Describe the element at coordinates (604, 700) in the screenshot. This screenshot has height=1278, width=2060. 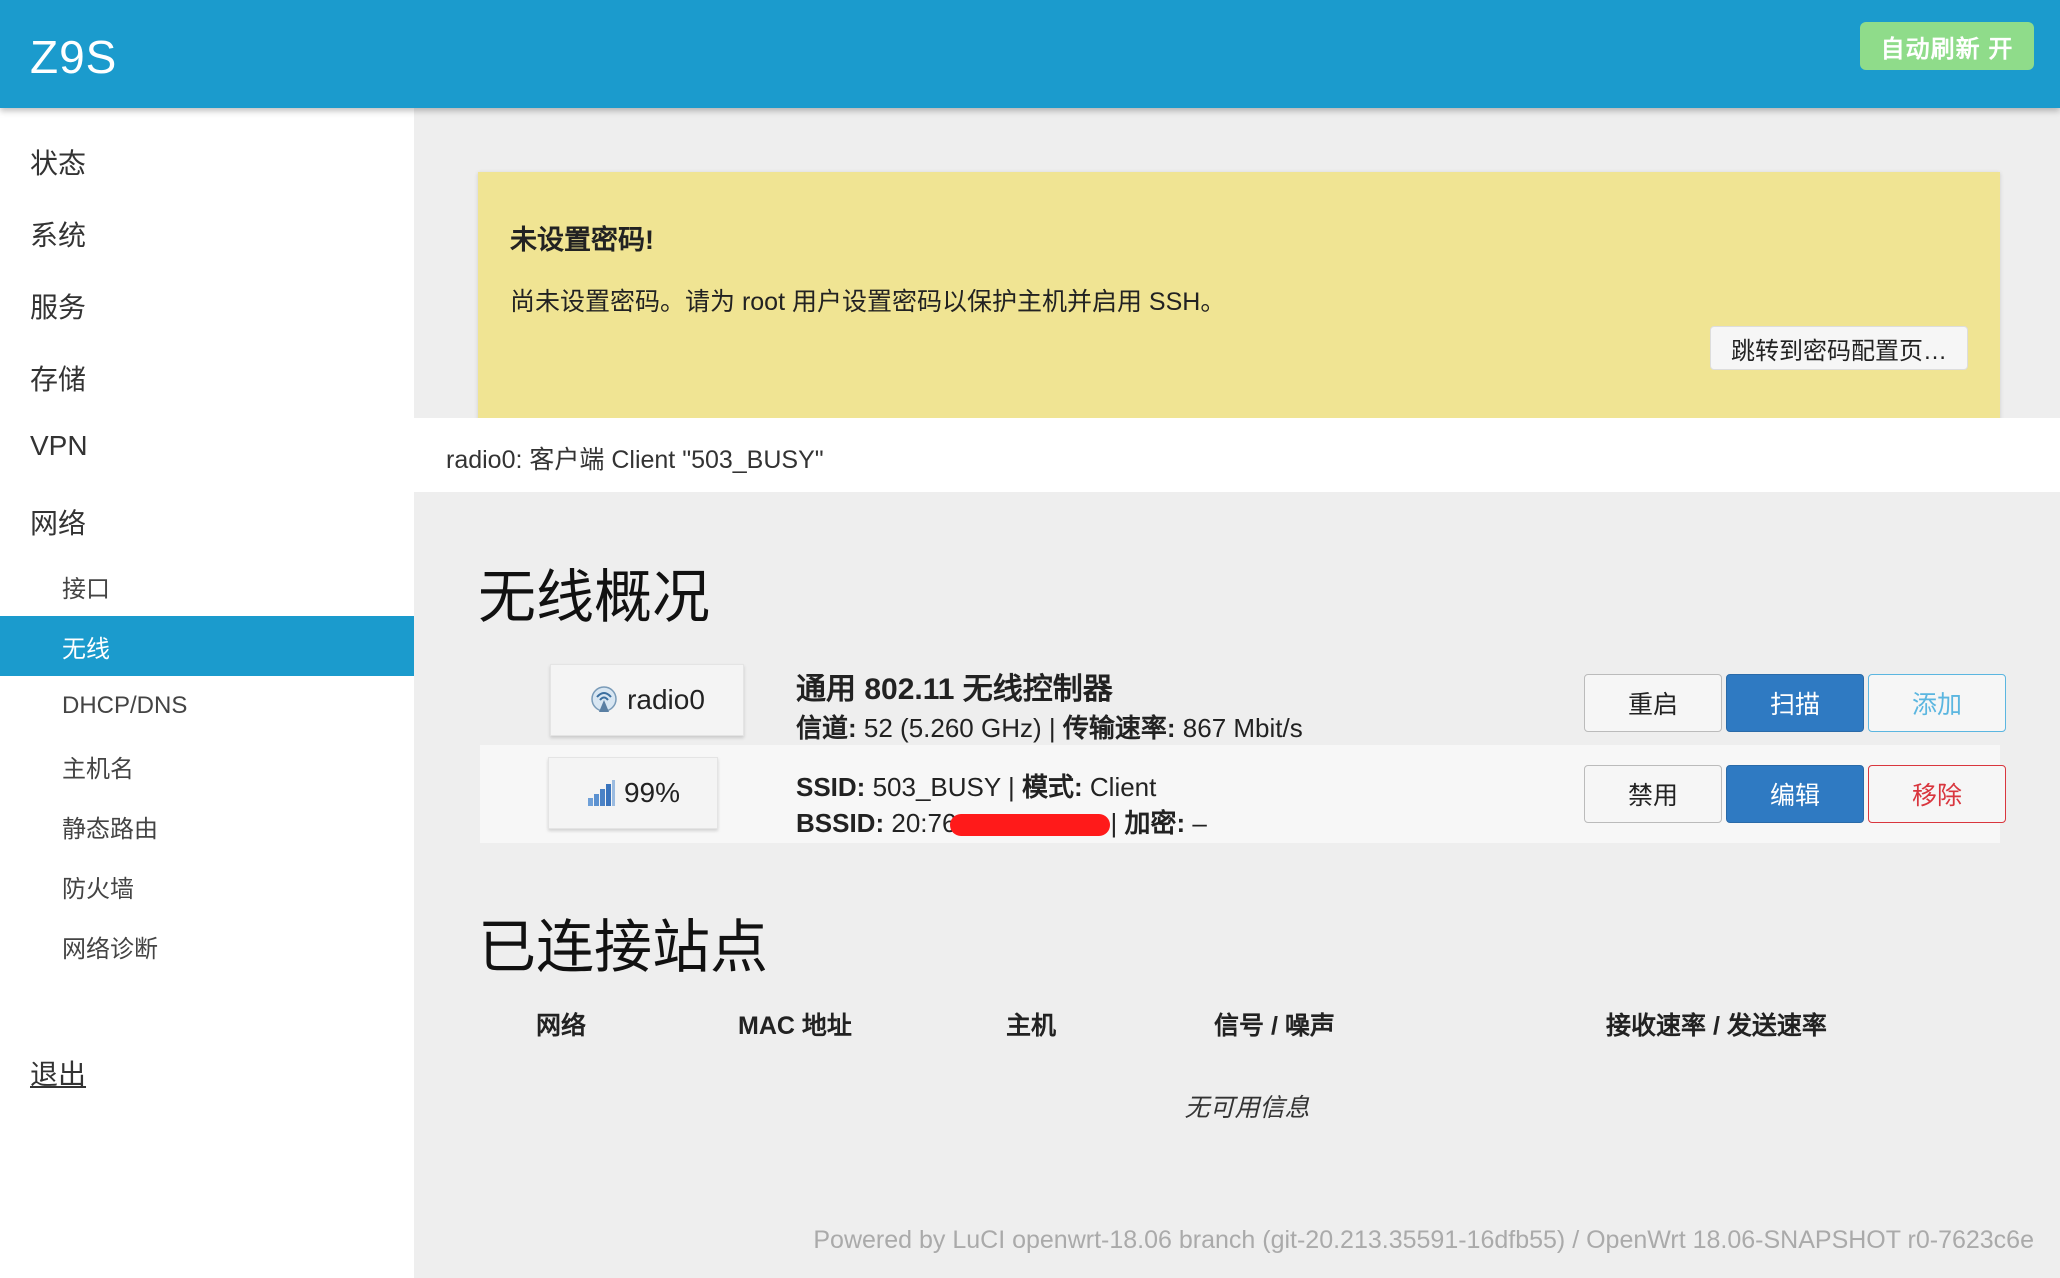
I see `wifi-radio-icon` at that location.